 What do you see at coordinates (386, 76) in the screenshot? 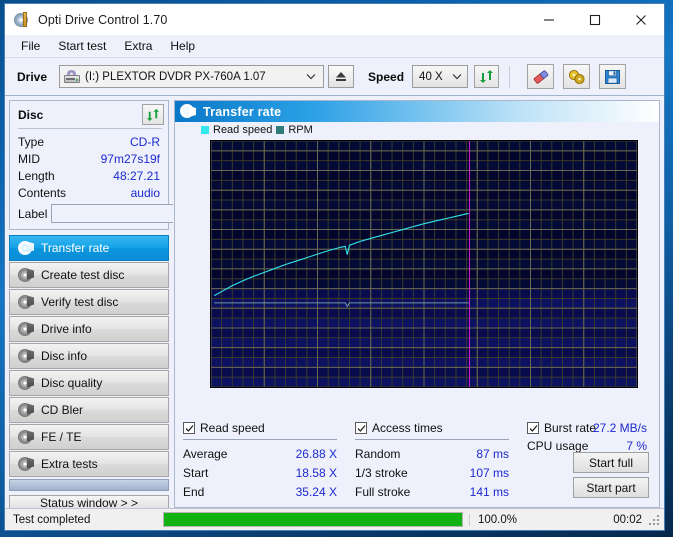
I see `speed-label: Speed` at bounding box center [386, 76].